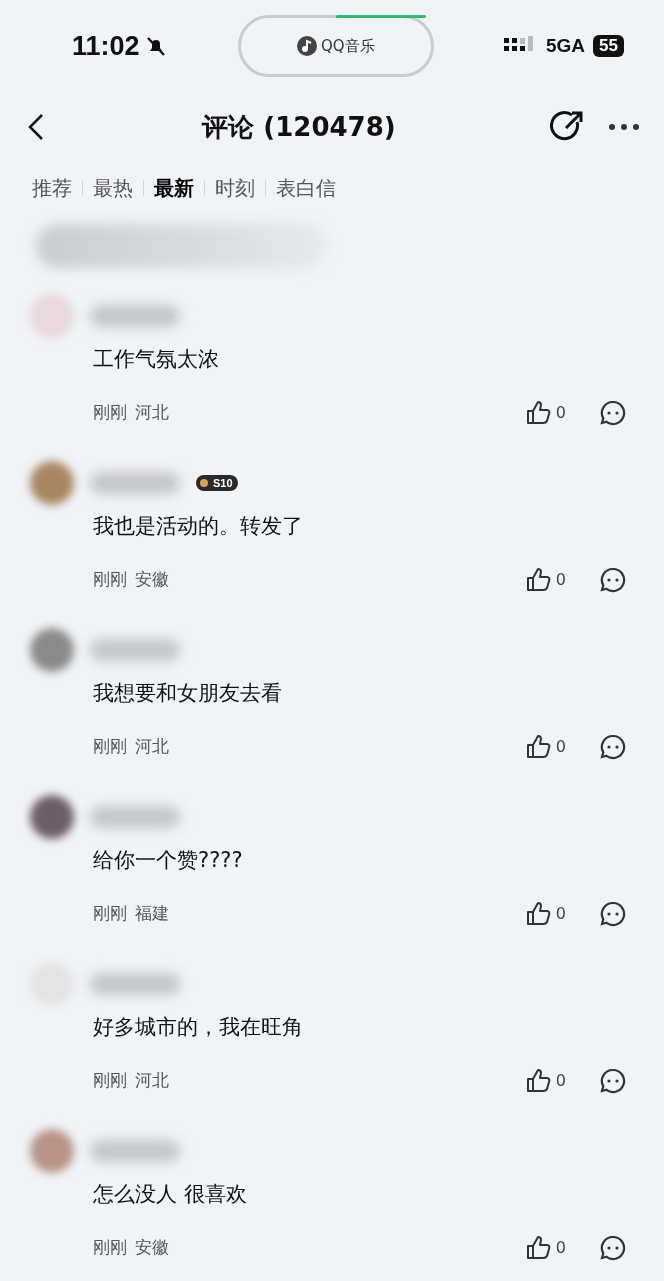 The image size is (664, 1281). What do you see at coordinates (217, 483) in the screenshot?
I see `level-badge: S10` at bounding box center [217, 483].